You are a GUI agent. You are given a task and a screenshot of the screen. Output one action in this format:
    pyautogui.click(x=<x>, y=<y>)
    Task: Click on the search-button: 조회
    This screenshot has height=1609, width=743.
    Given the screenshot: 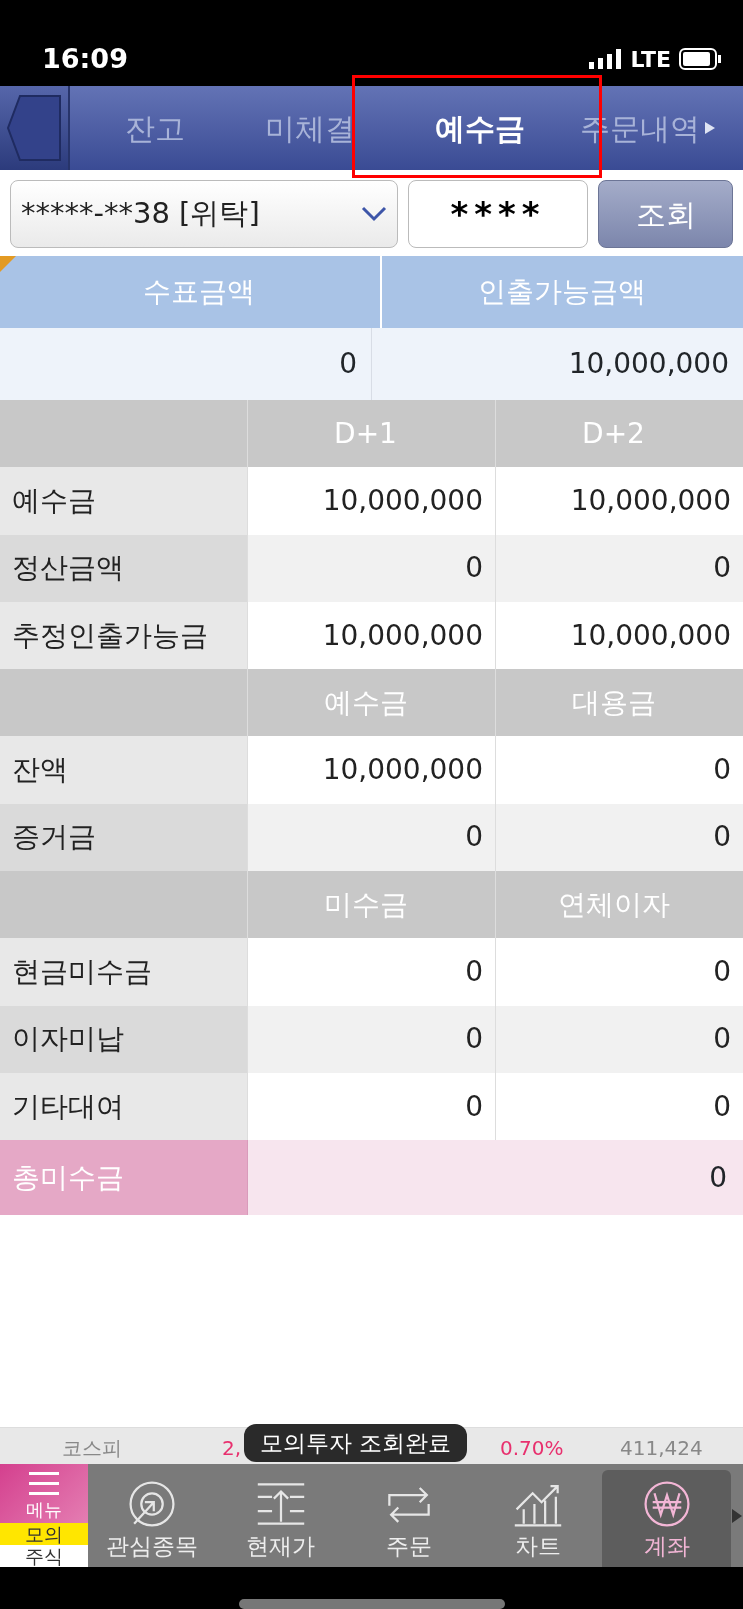 What is the action you would take?
    pyautogui.click(x=665, y=214)
    